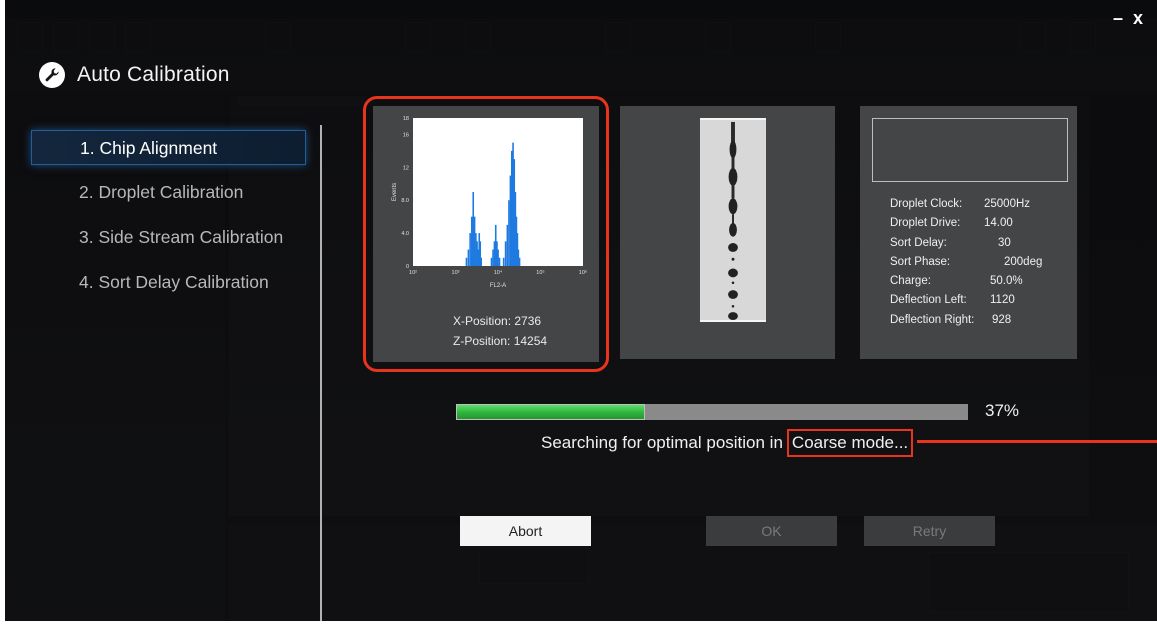 This screenshot has height=626, width=1157. I want to click on histogram-y-axis-label: Events, so click(395, 192).